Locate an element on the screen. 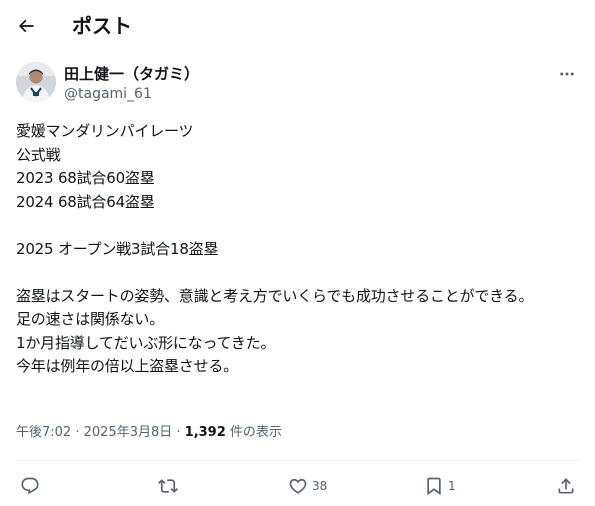  header: ポスト is located at coordinates (297, 26).